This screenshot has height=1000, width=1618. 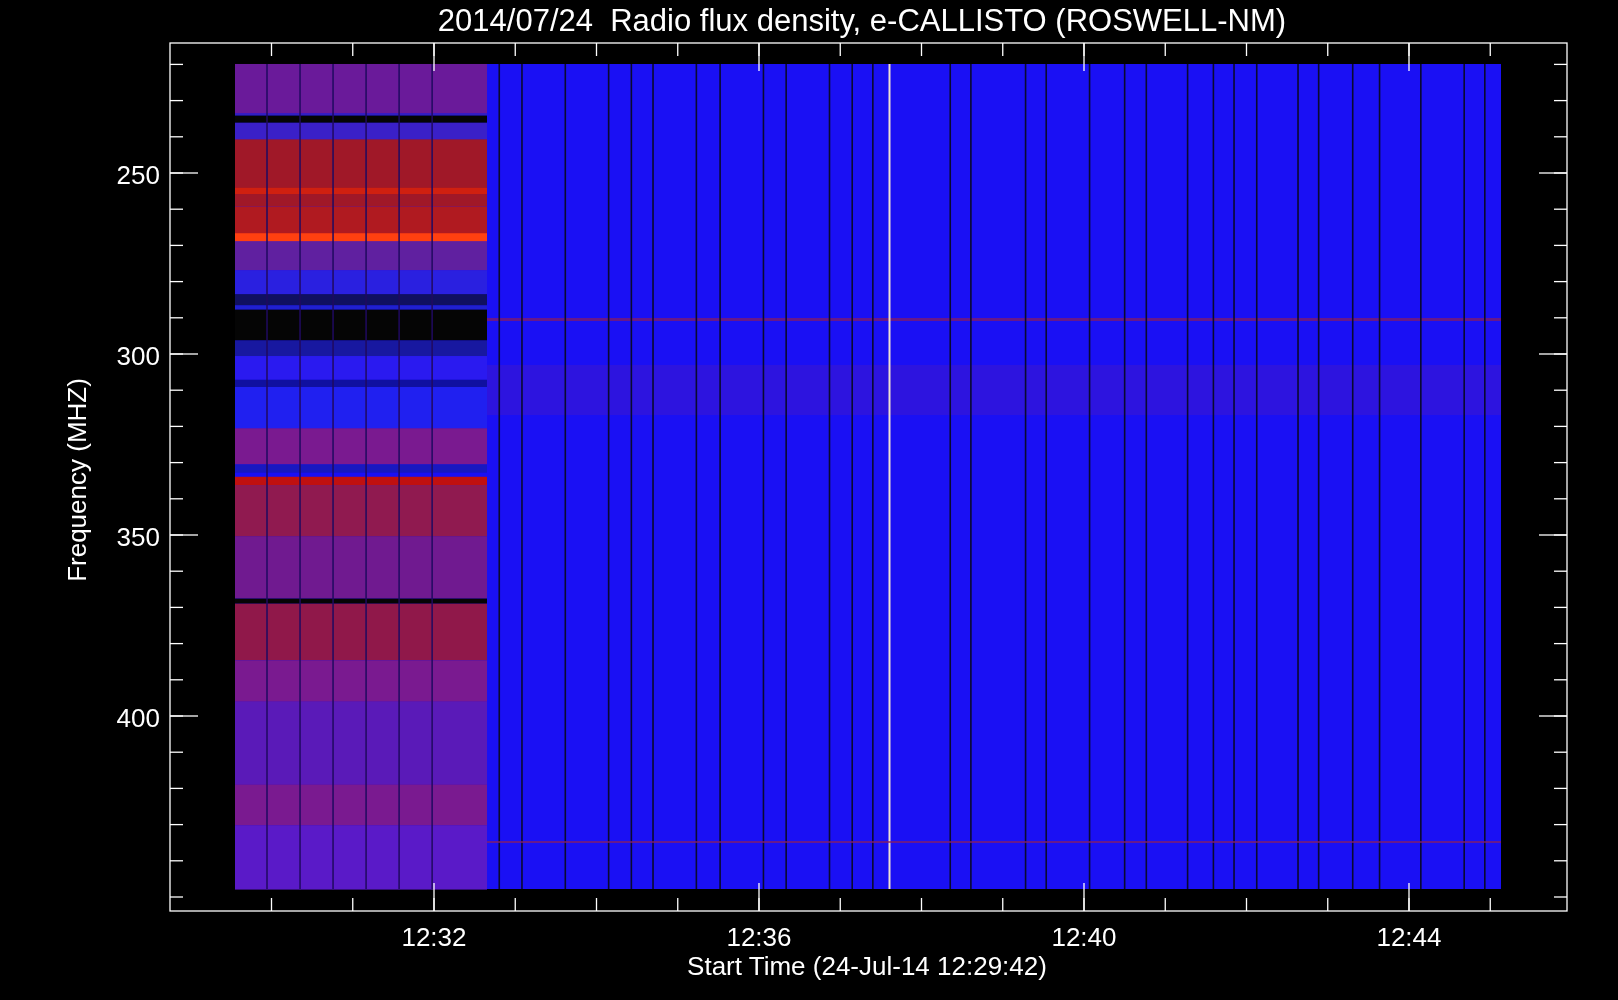 I want to click on x-tick-label: 12:40, so click(x=1084, y=937).